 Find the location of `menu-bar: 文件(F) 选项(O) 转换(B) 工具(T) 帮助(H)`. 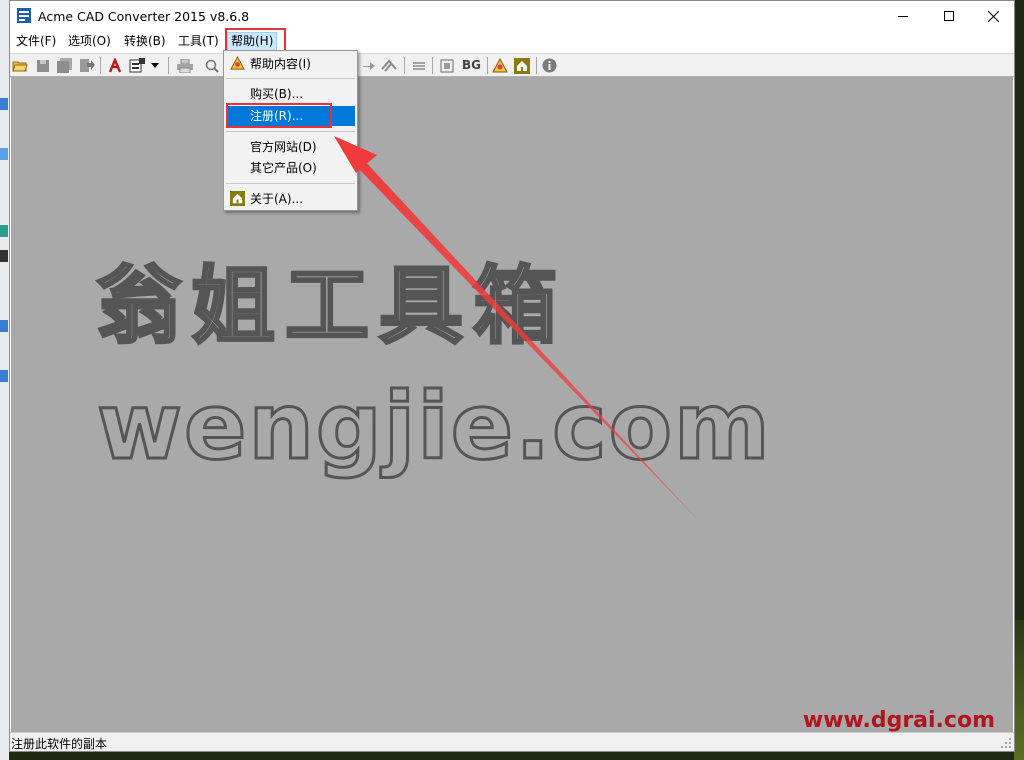

menu-bar: 文件(F) 选项(O) 转换(B) 工具(T) 帮助(H) is located at coordinates (512, 41).